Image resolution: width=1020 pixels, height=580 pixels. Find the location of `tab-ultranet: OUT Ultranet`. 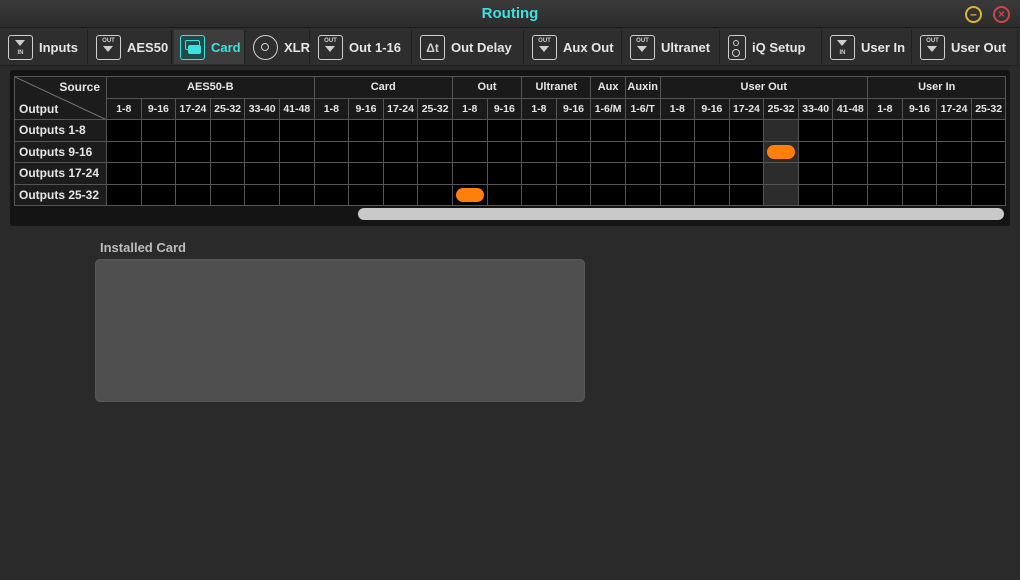

tab-ultranet: OUT Ultranet is located at coordinates (672, 47).